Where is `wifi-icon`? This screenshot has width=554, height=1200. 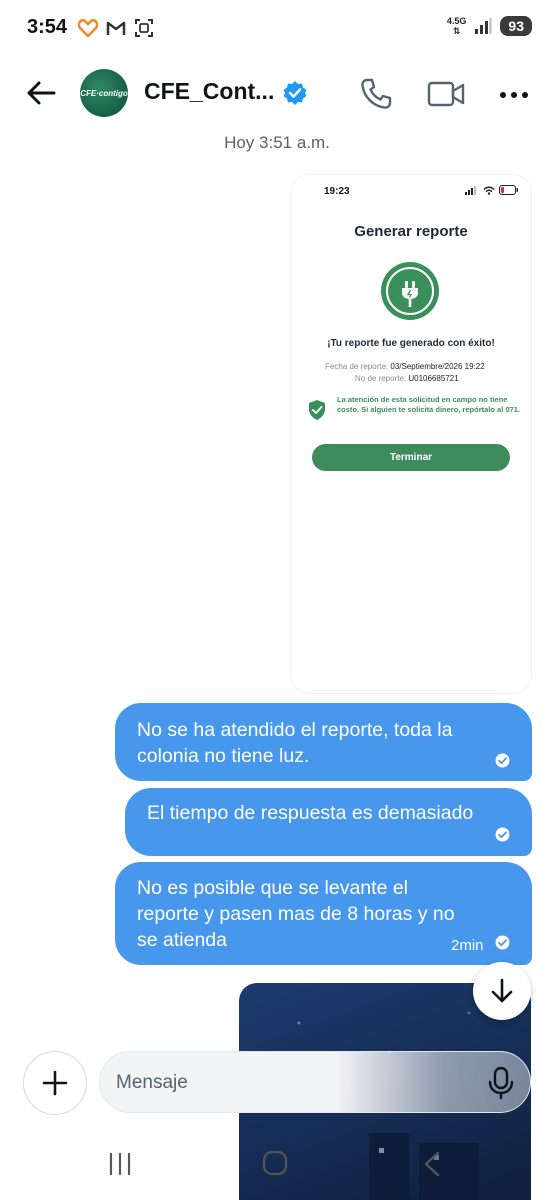 wifi-icon is located at coordinates (489, 190).